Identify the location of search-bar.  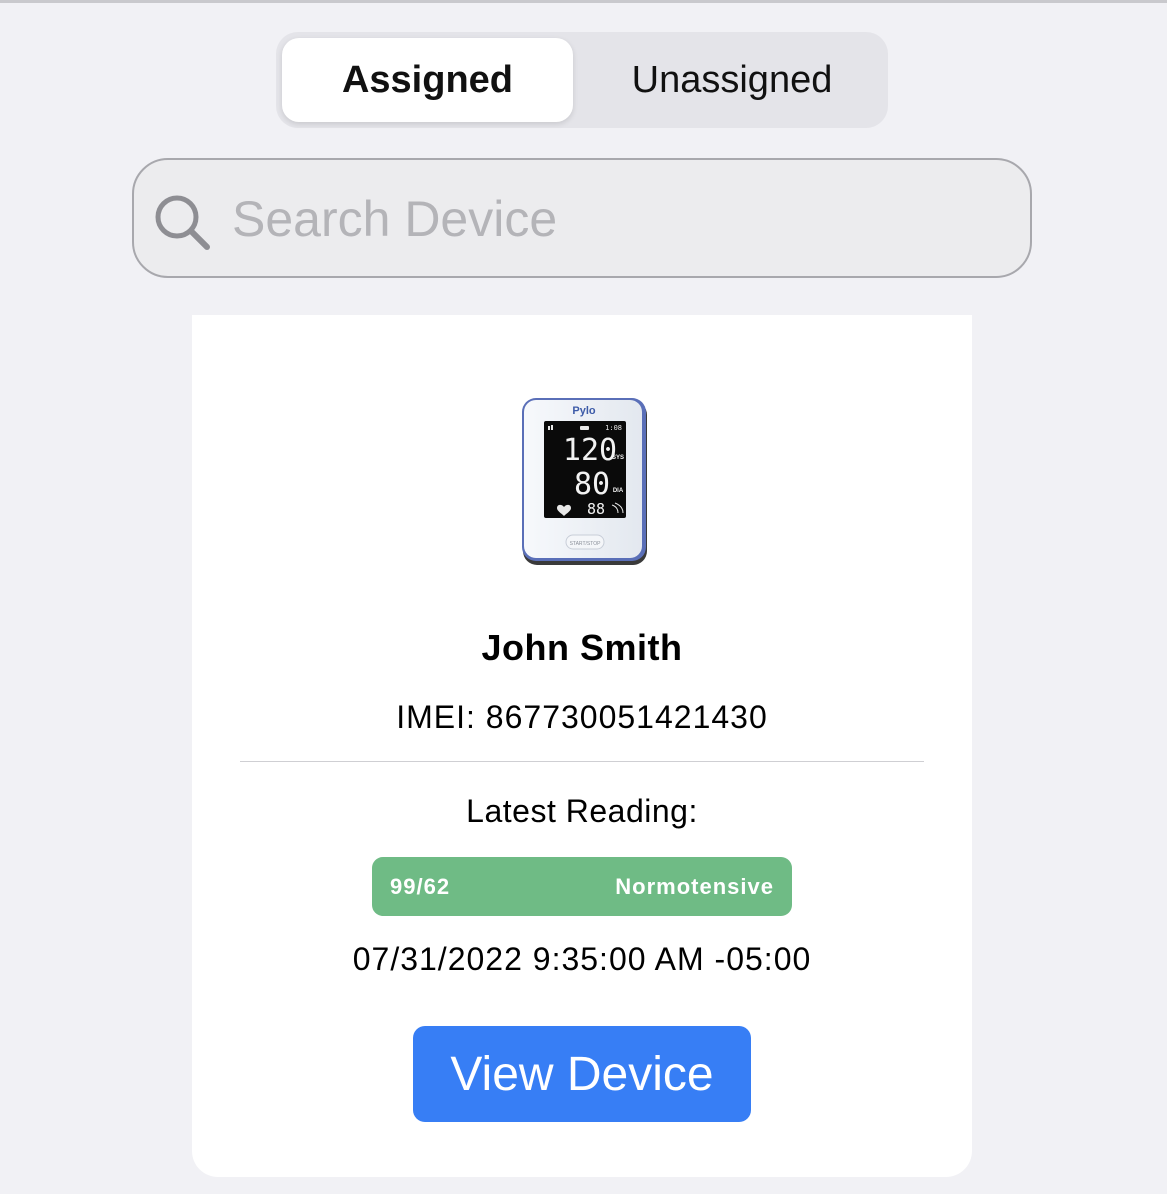
(582, 218).